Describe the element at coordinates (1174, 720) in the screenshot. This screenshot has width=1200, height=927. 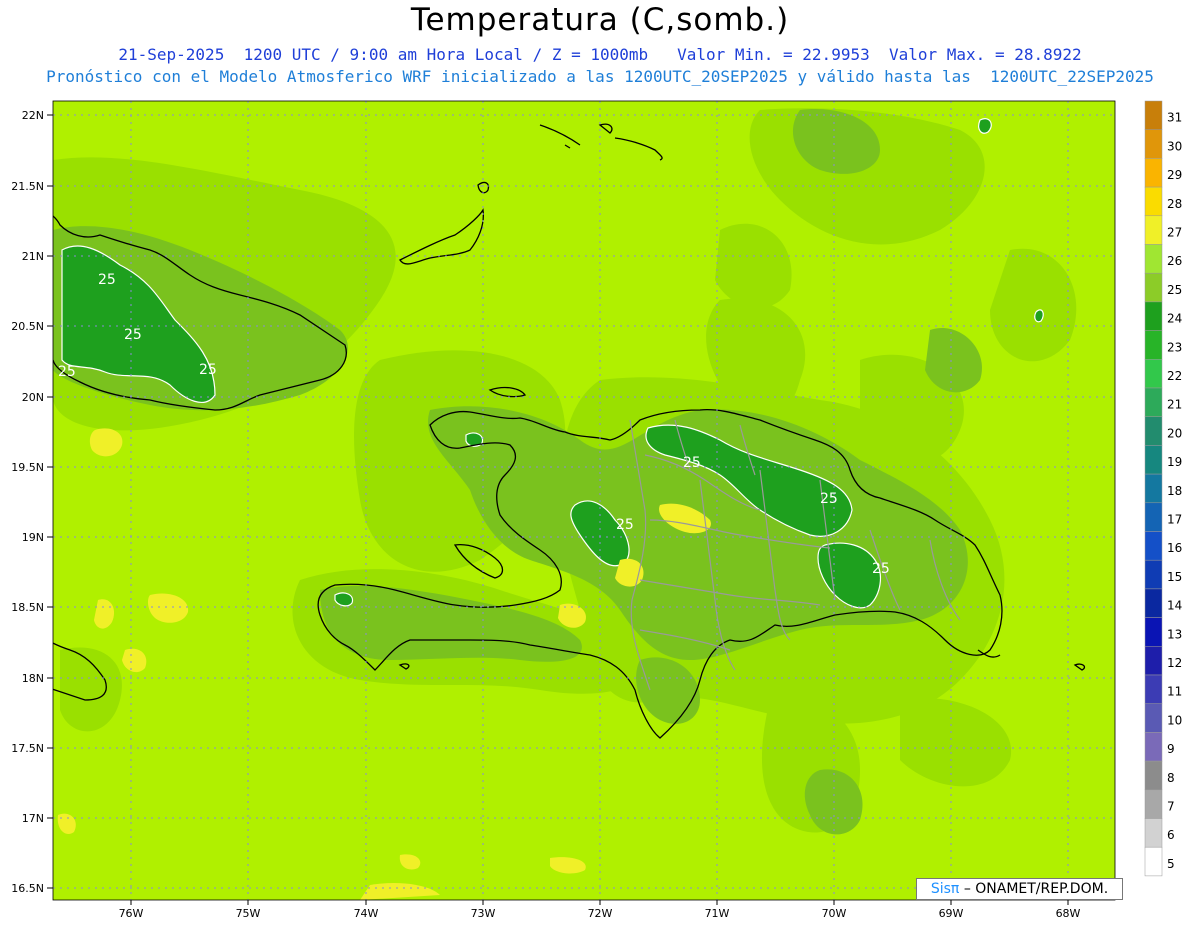
I see `colorbar-label: 10` at that location.